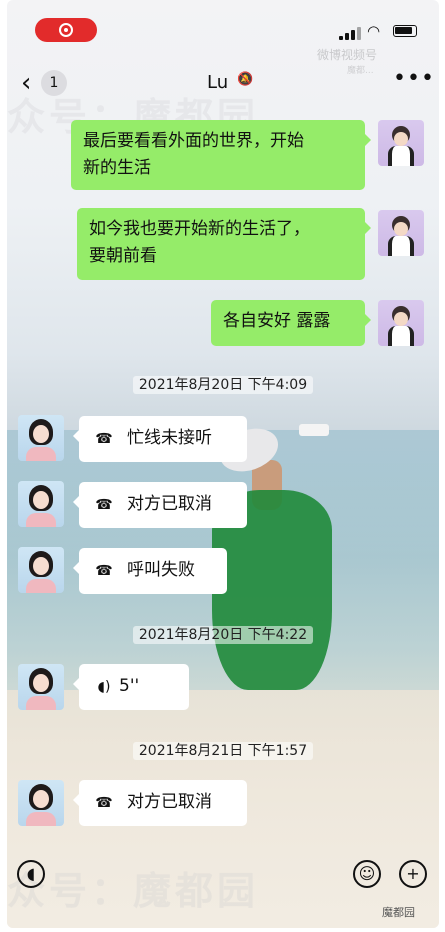  What do you see at coordinates (347, 55) in the screenshot?
I see `weibo-label: 微博视频号` at bounding box center [347, 55].